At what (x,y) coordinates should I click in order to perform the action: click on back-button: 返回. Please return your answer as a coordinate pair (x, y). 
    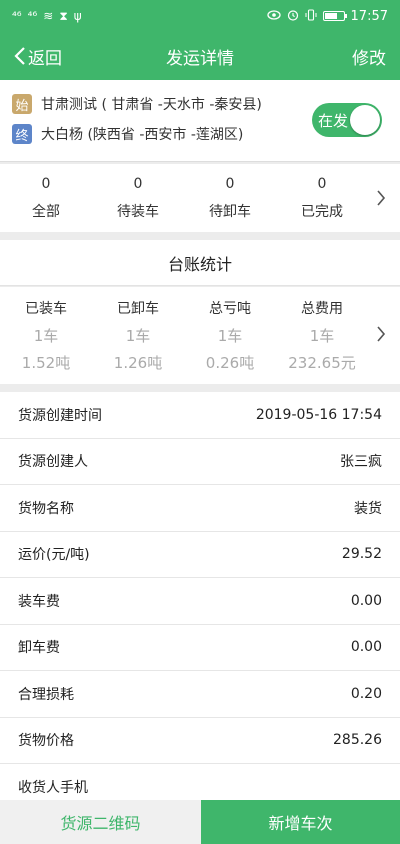
    Looking at the image, I should click on (38, 56).